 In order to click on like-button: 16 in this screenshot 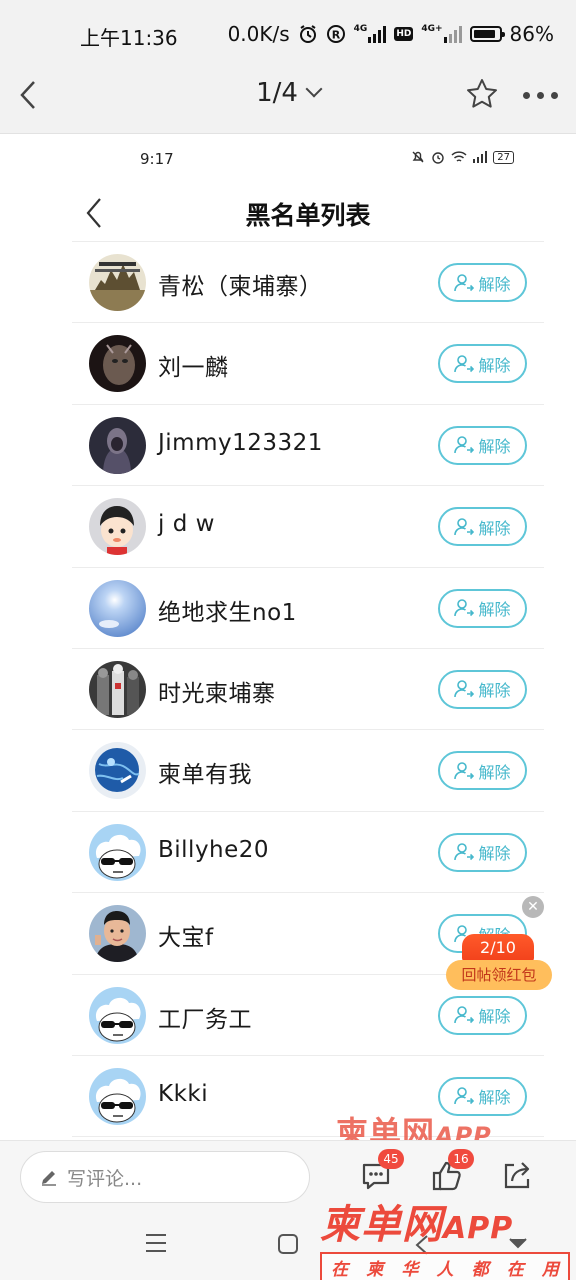, I will do `click(452, 1171)`.